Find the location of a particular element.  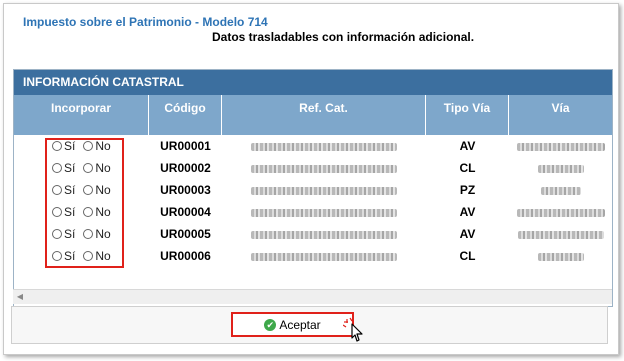

column-header-codigo: Código is located at coordinates (185, 115).